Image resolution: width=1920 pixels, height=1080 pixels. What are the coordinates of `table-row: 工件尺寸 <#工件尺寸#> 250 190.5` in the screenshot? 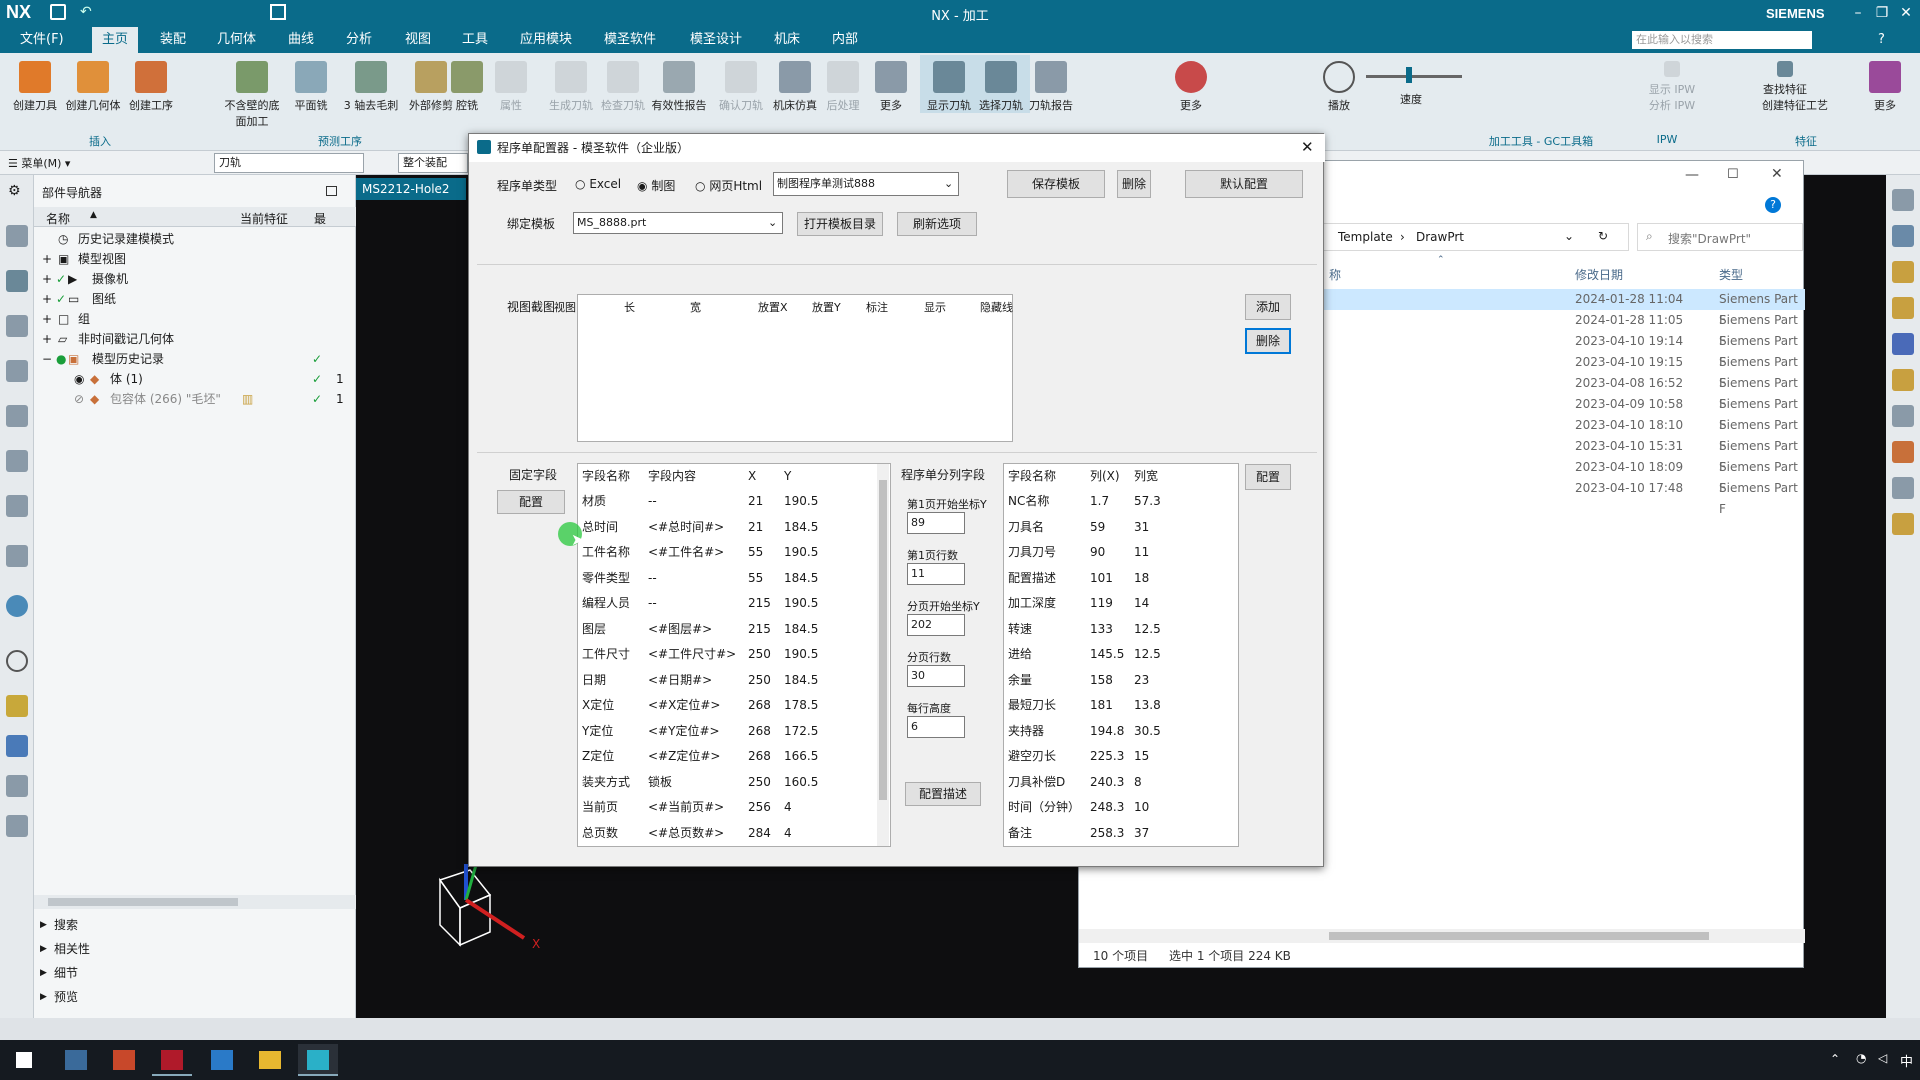 It's located at (728, 654).